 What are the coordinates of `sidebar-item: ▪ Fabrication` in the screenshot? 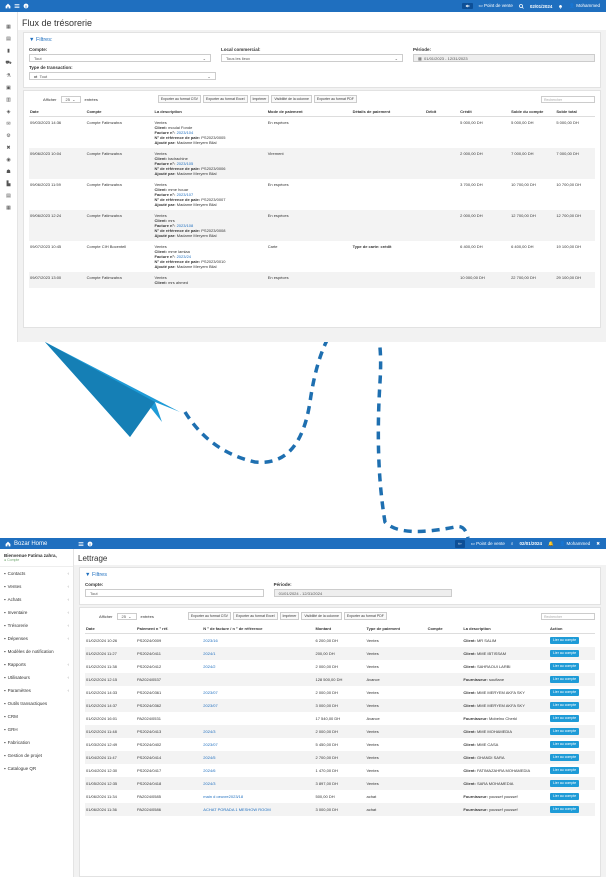 It's located at (36, 742).